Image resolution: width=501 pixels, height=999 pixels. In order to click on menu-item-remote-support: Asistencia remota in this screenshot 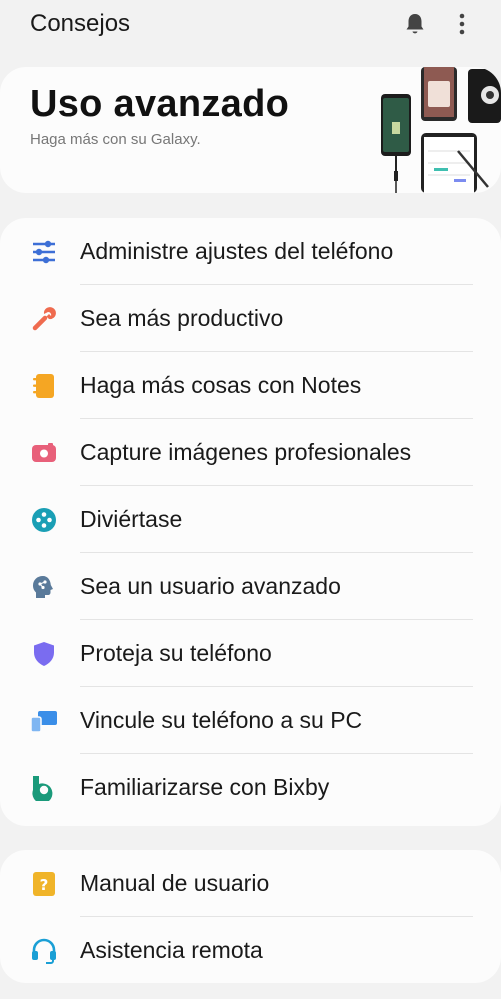, I will do `click(250, 950)`.